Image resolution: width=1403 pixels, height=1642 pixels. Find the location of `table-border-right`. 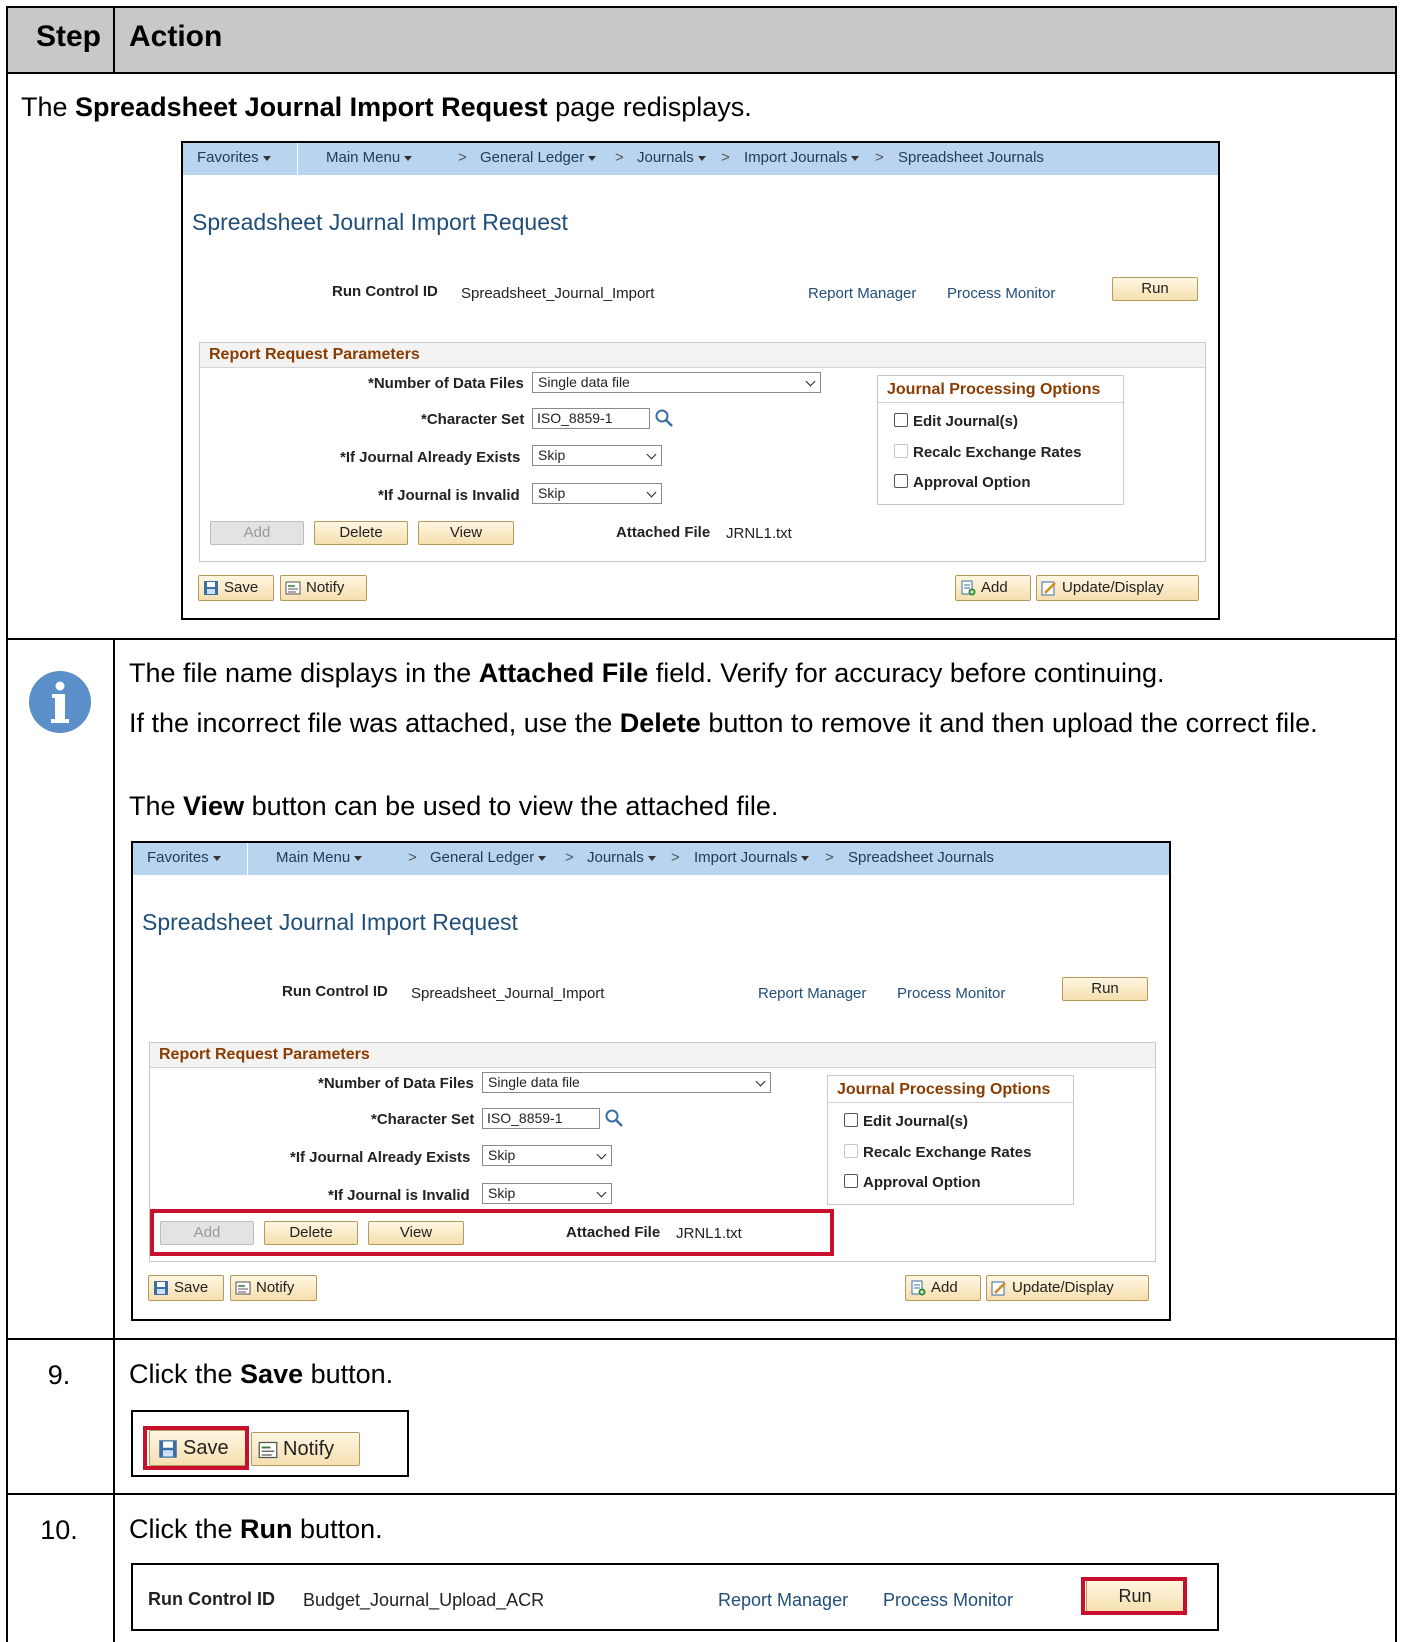

table-border-right is located at coordinates (1396, 824).